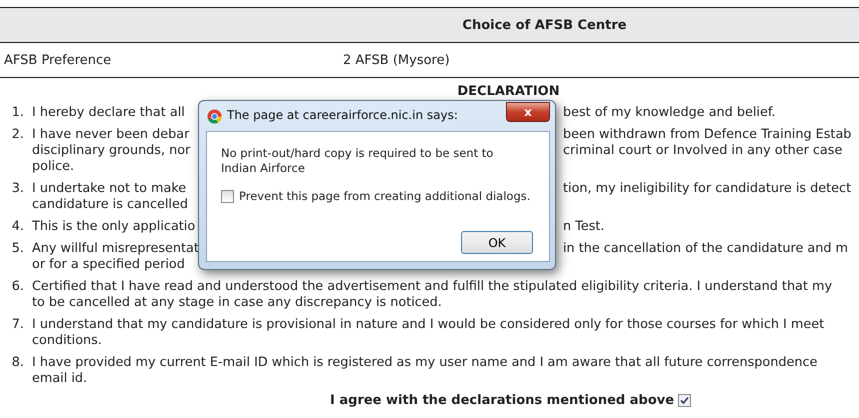 Image resolution: width=859 pixels, height=418 pixels. I want to click on declaration-text: email id., so click(60, 379).